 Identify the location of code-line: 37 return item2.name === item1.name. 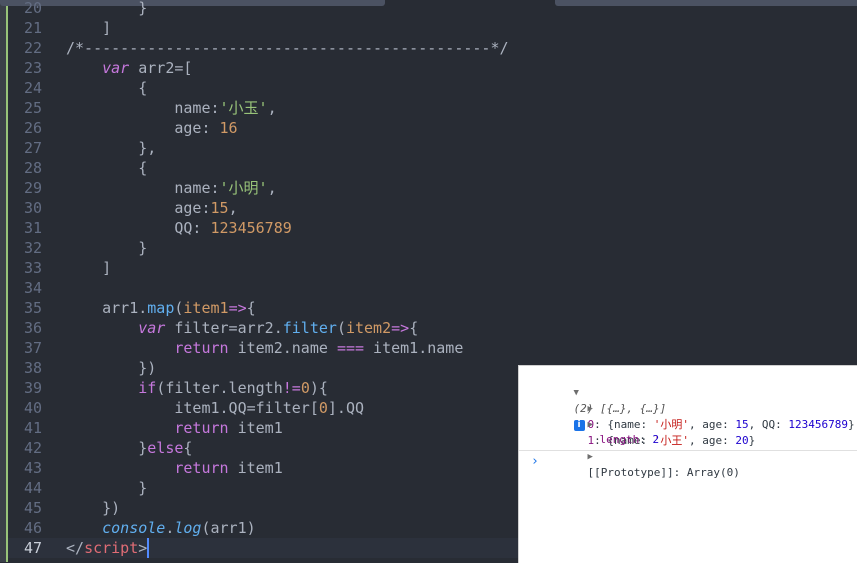
(432, 348).